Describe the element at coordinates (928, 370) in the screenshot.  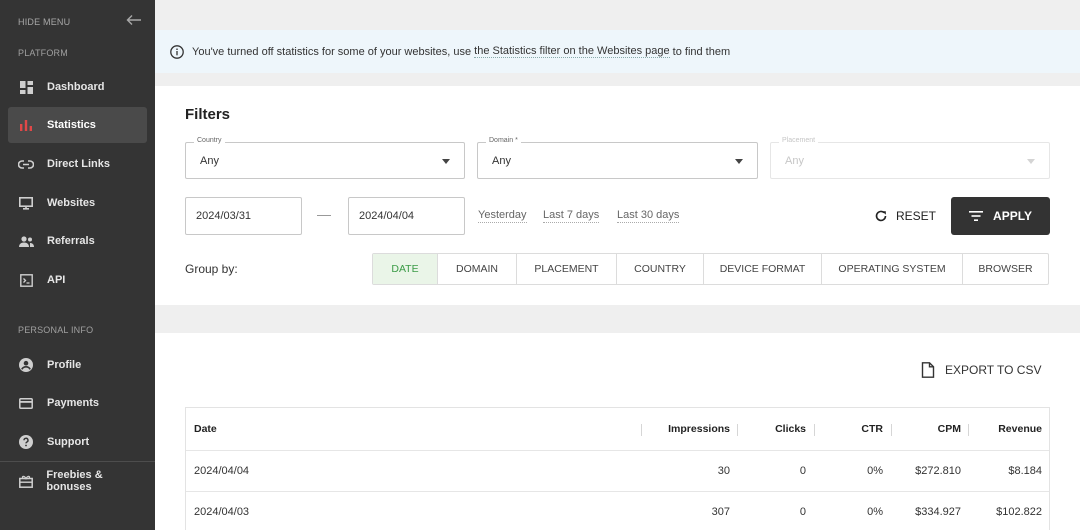
I see `file-icon` at that location.